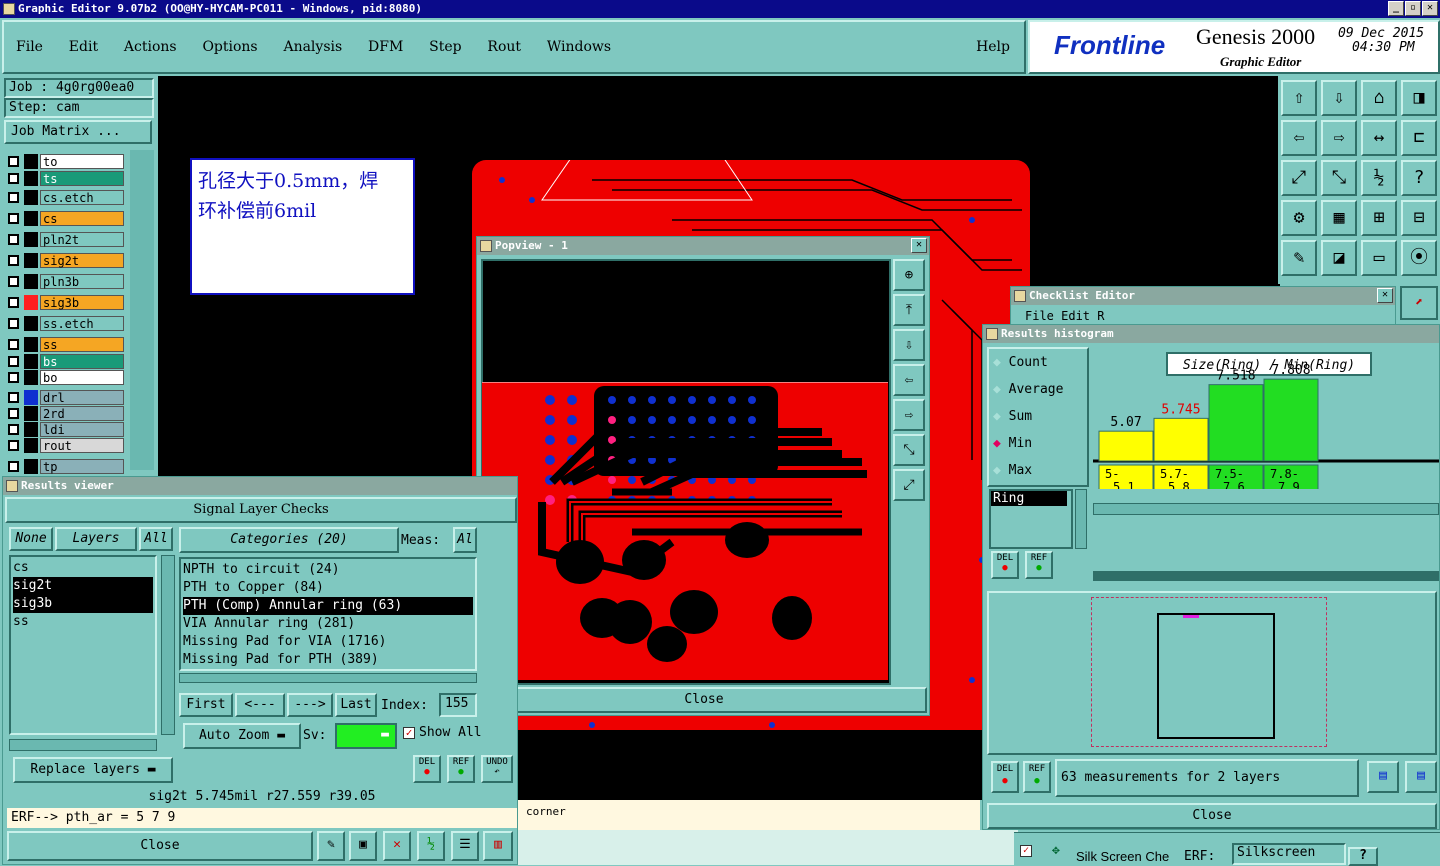 This screenshot has width=1440, height=866. Describe the element at coordinates (83, 586) in the screenshot. I see `layer-item-sig2t: sig2t` at that location.